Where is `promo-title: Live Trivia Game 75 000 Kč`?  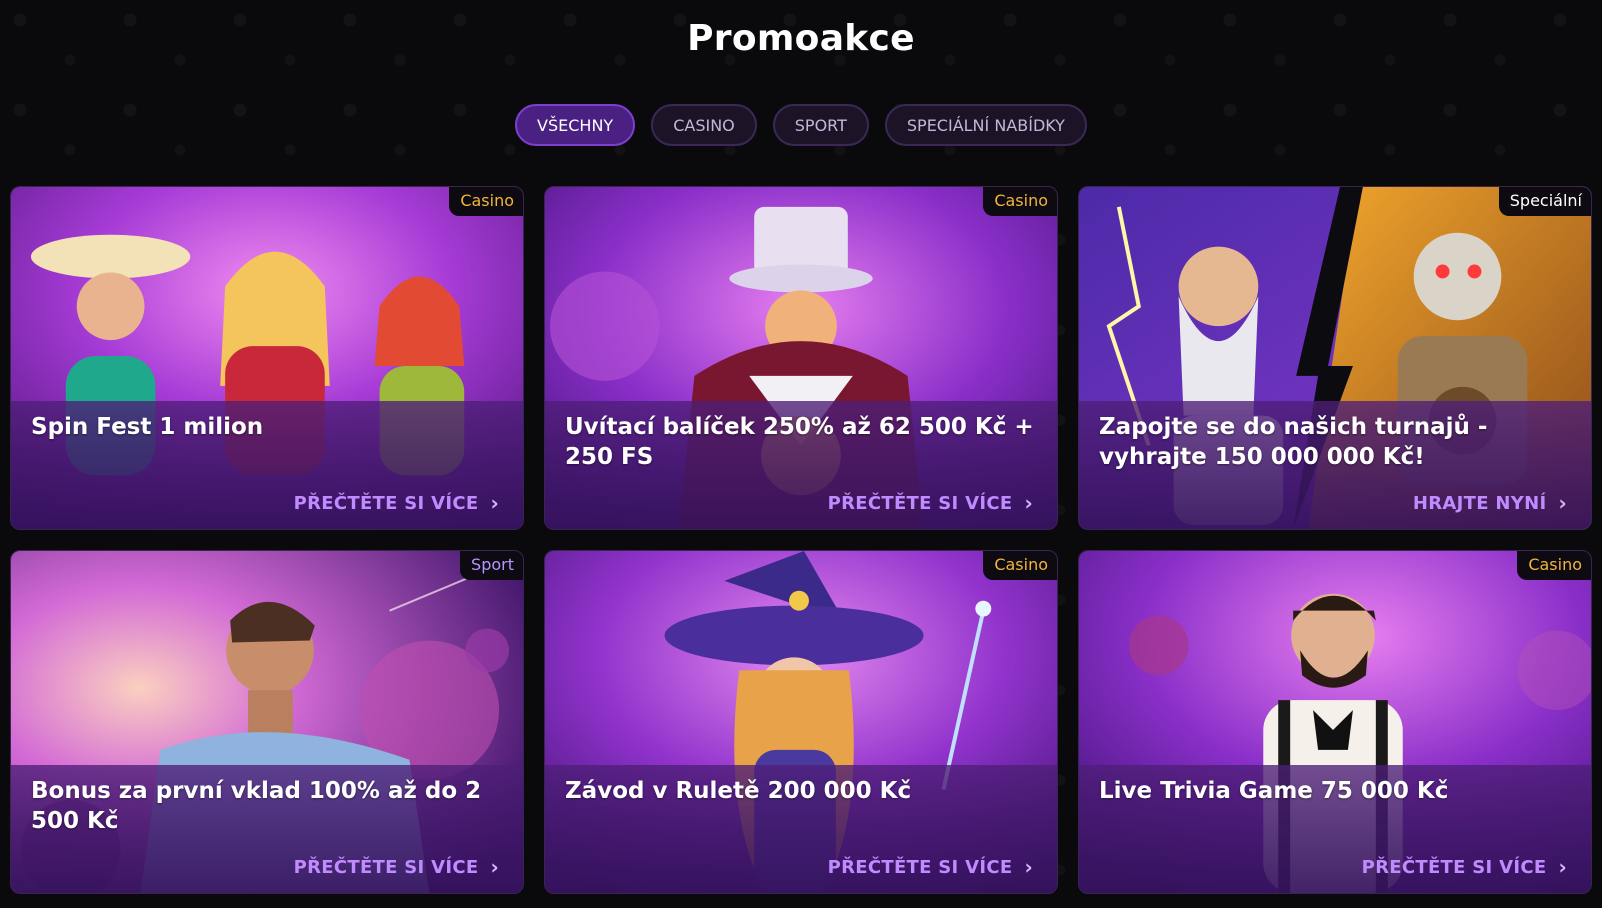 promo-title: Live Trivia Game 75 000 Kč is located at coordinates (1274, 791).